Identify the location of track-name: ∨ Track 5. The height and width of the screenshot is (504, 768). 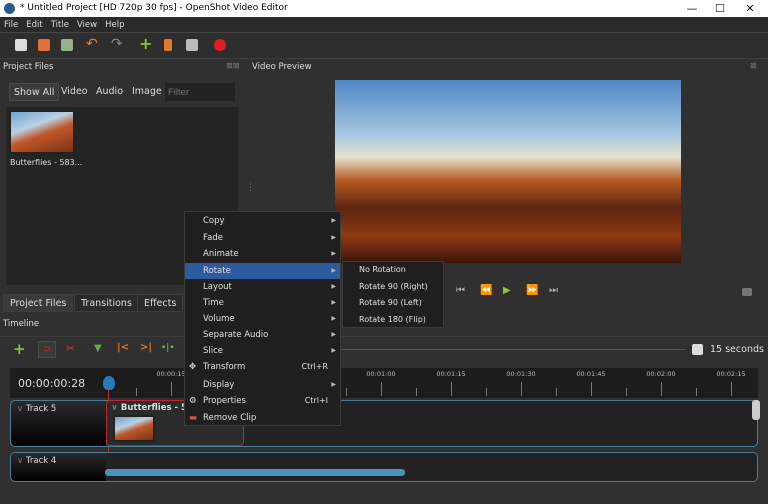
(58, 423).